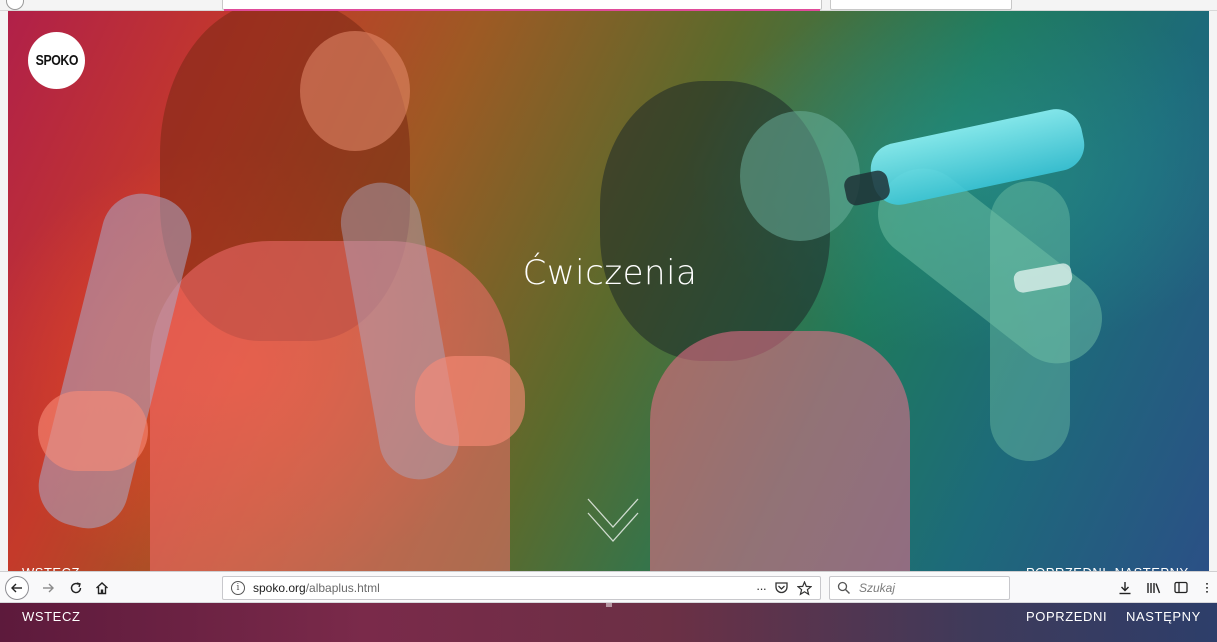 The width and height of the screenshot is (1217, 642). I want to click on pocket-icon, so click(781, 588).